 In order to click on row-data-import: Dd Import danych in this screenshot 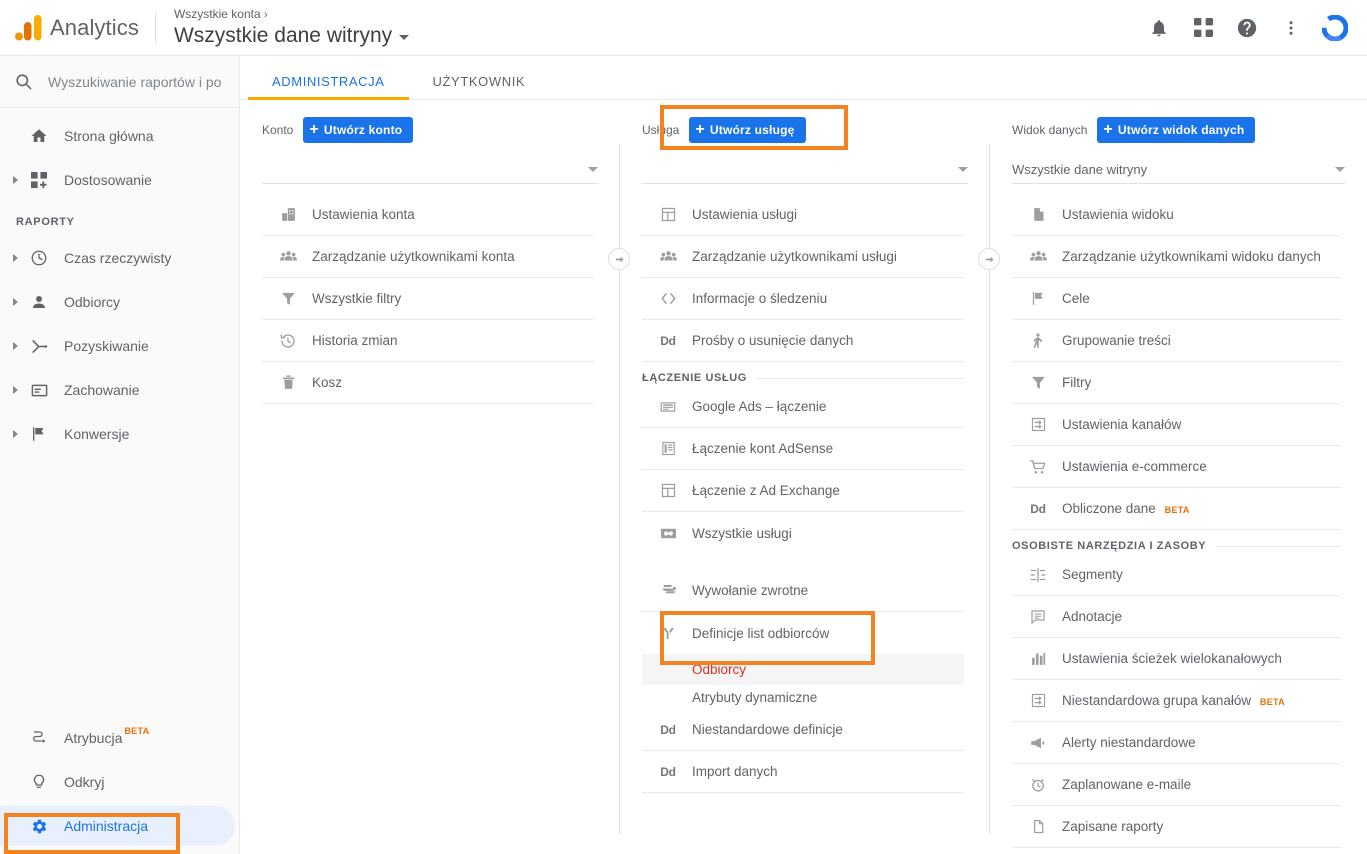, I will do `click(803, 772)`.